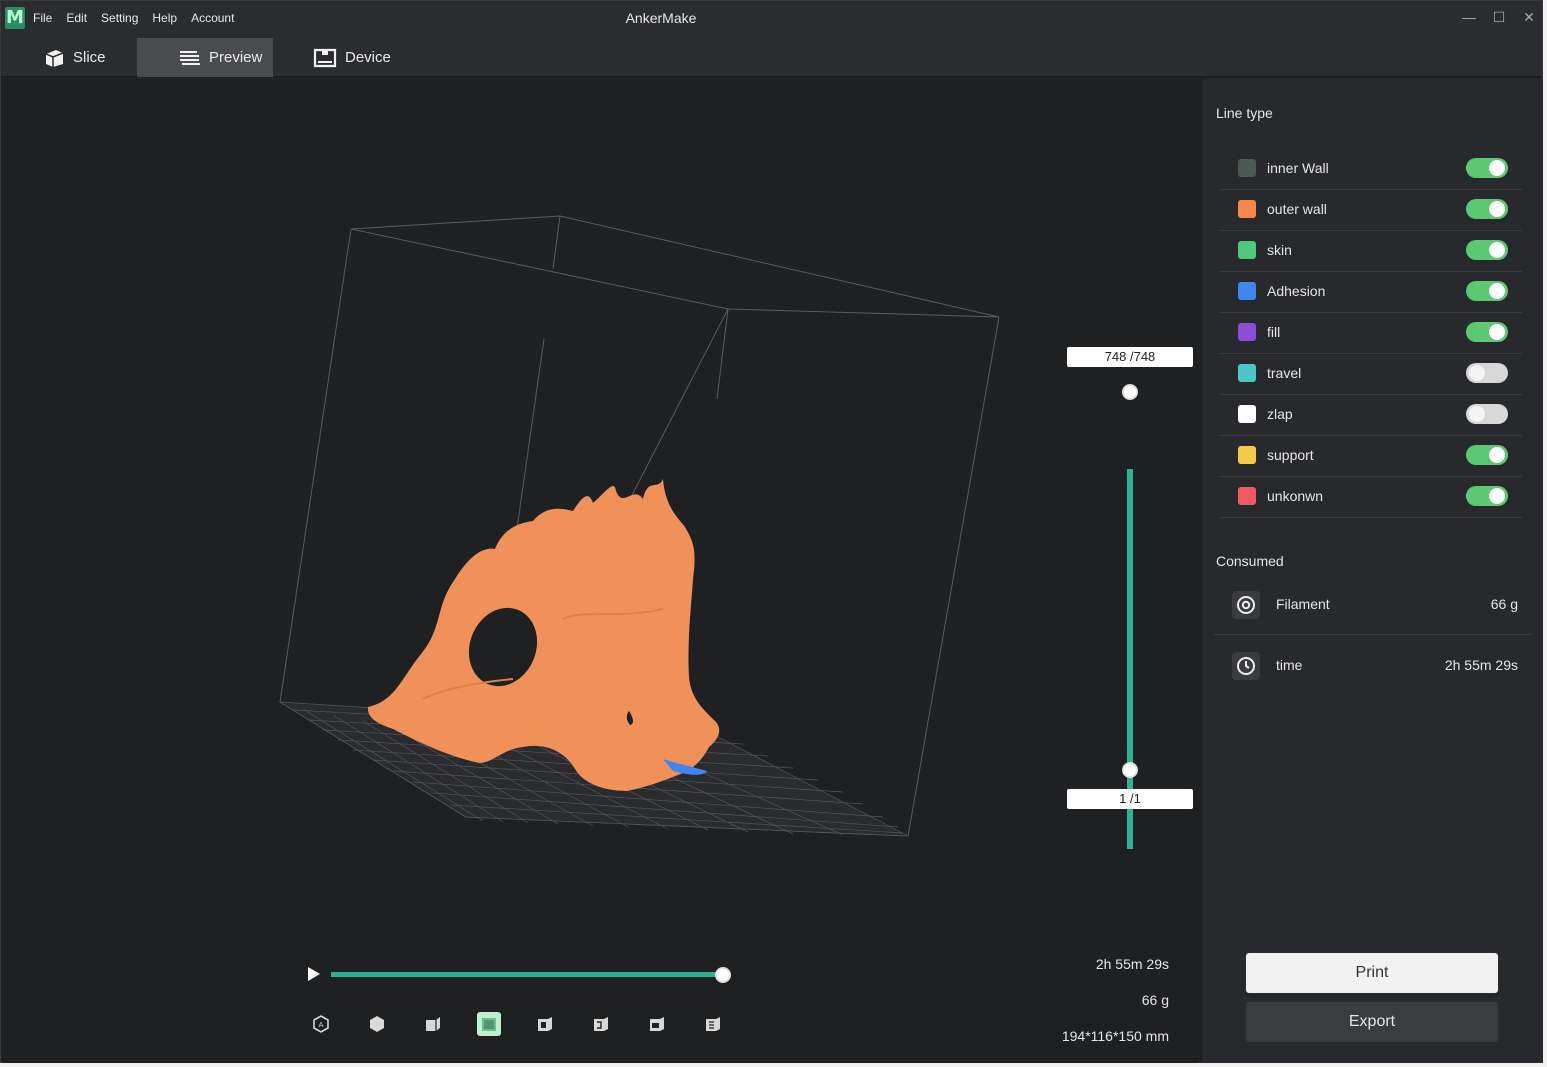 This screenshot has width=1547, height=1067. What do you see at coordinates (1373, 666) in the screenshot?
I see `consumed-time-row: time 2h 55m 29s` at bounding box center [1373, 666].